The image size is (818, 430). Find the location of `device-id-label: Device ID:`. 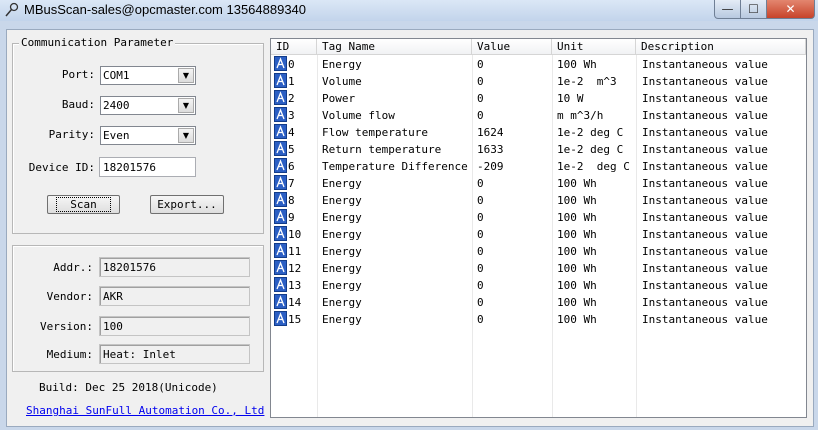

device-id-label: Device ID: is located at coordinates (61, 167).